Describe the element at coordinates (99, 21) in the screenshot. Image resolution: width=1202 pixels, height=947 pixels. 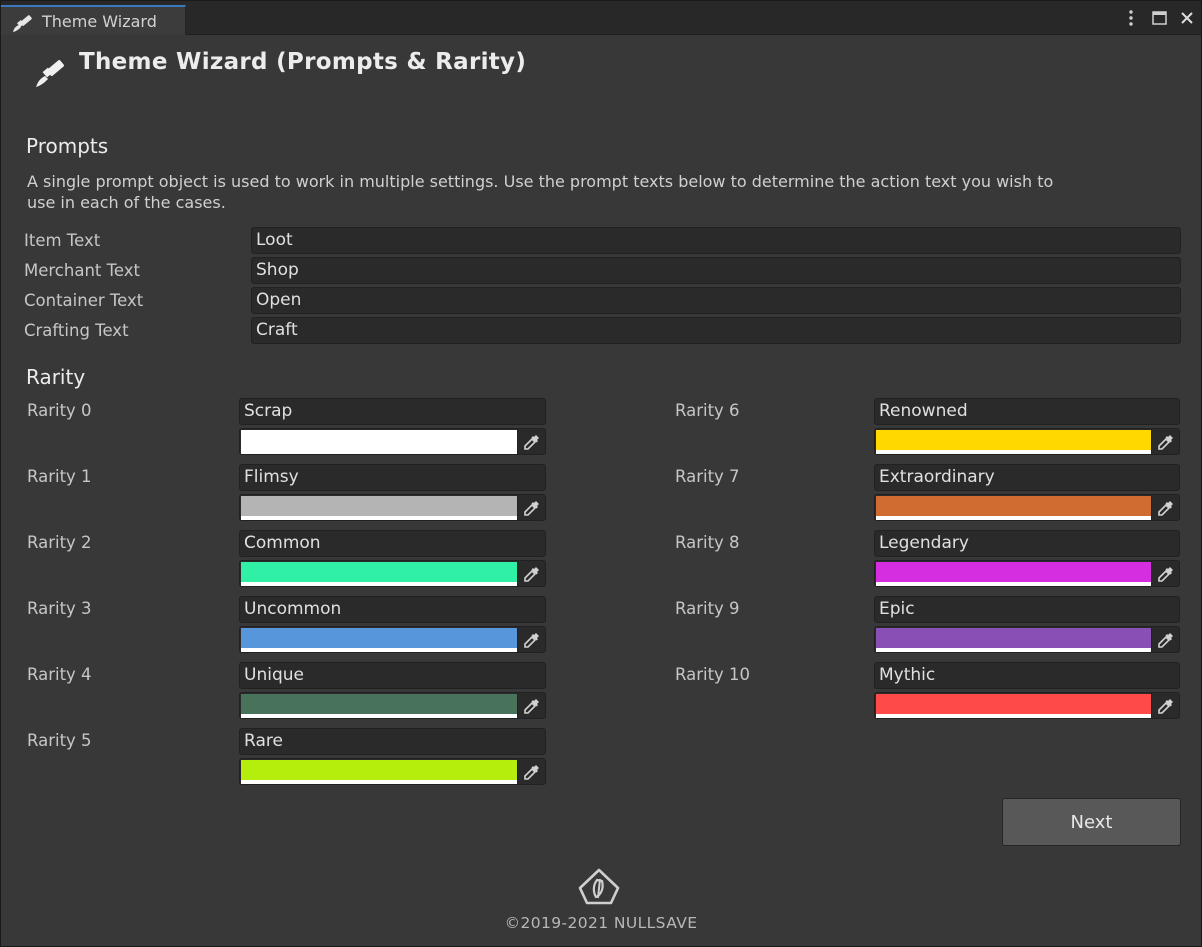
I see `tab-title: Theme Wizard` at that location.